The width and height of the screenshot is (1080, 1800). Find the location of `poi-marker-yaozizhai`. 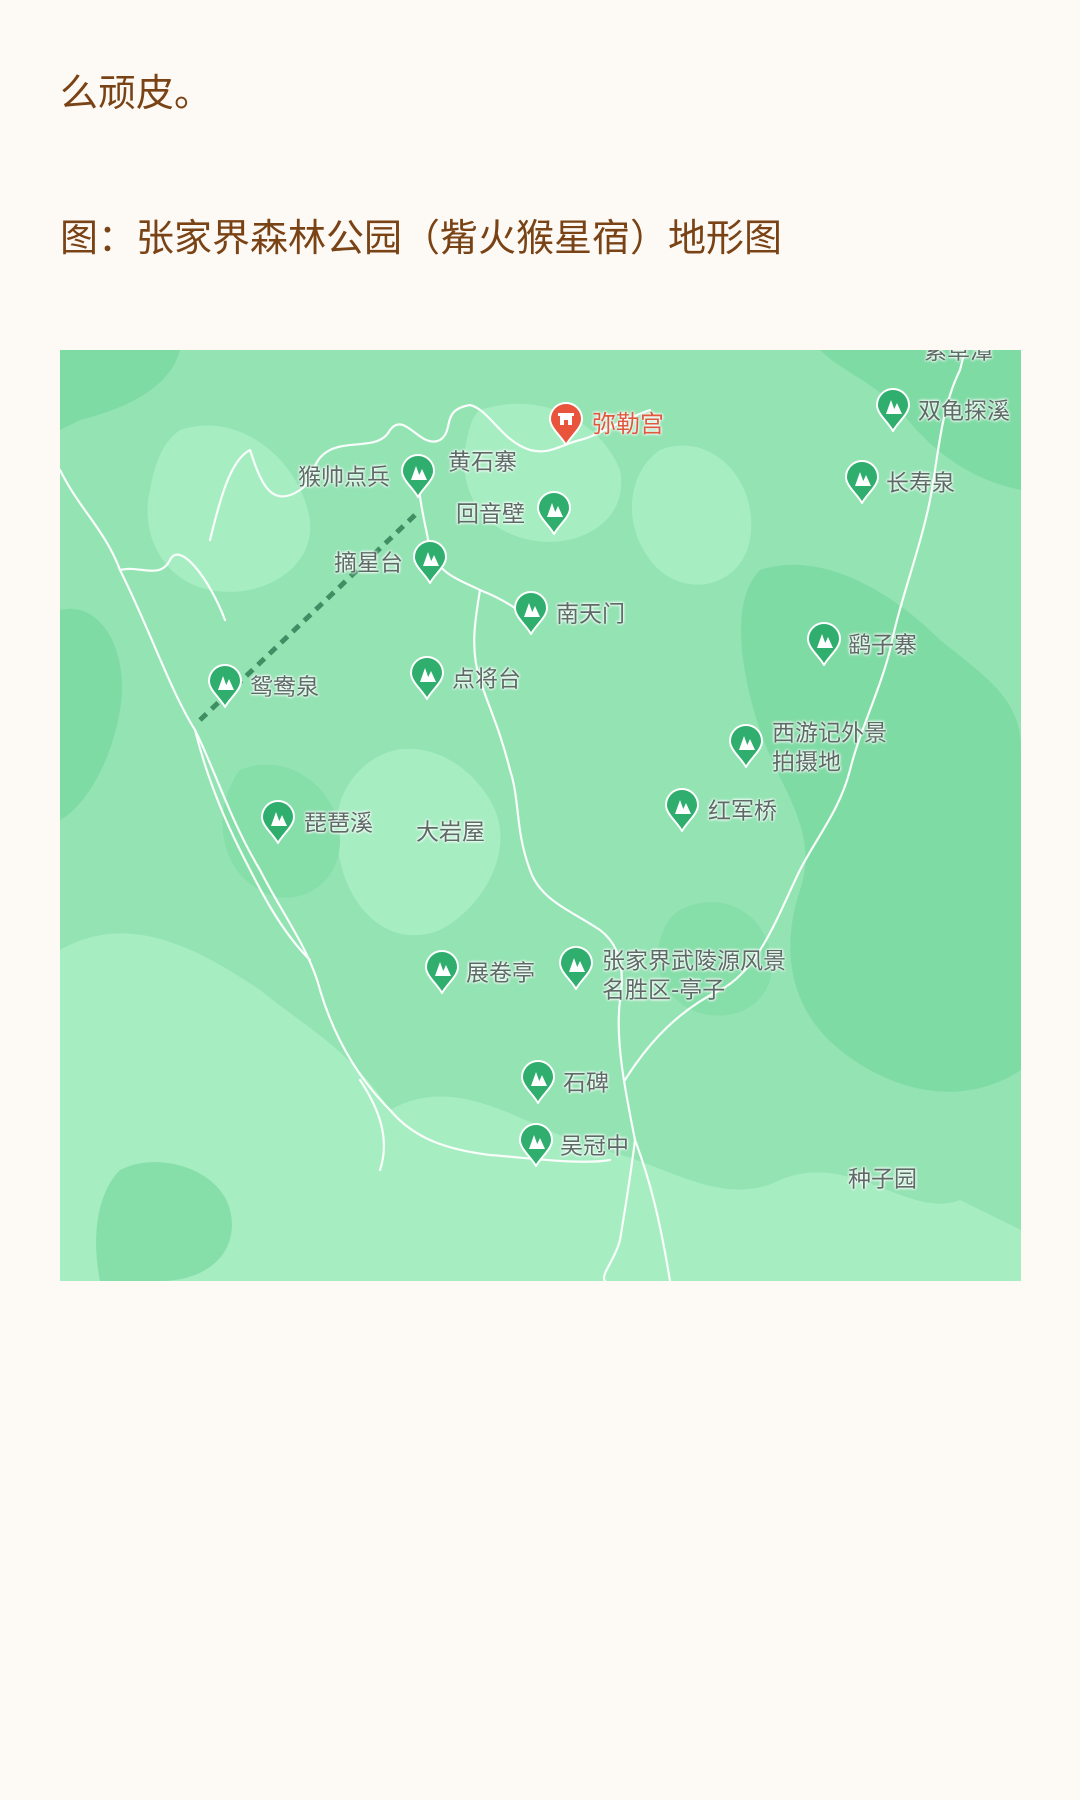

poi-marker-yaozizhai is located at coordinates (824, 644).